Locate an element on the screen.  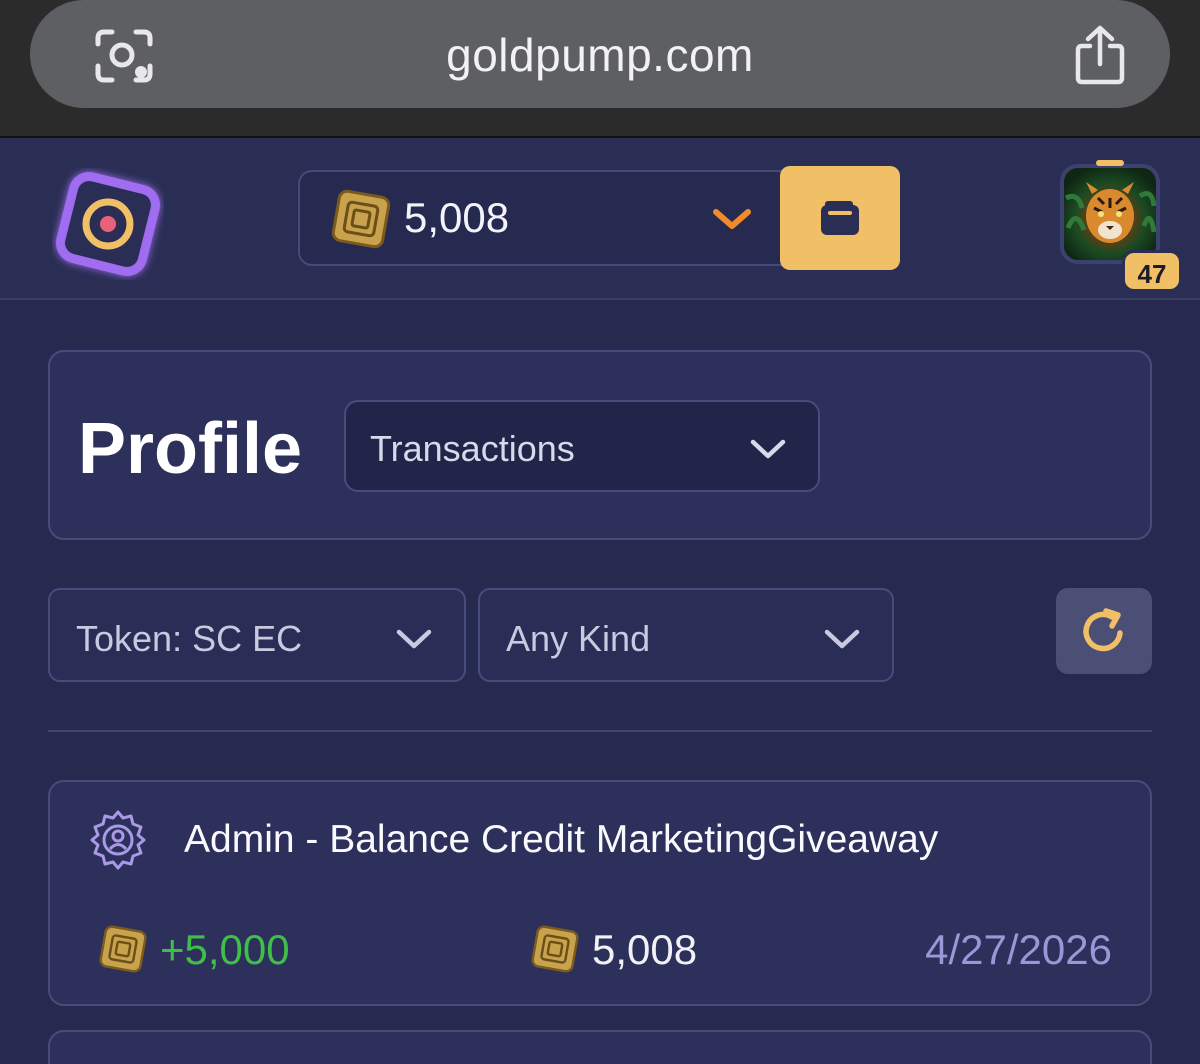
balance-selector: 5,008 is located at coordinates (599, 218).